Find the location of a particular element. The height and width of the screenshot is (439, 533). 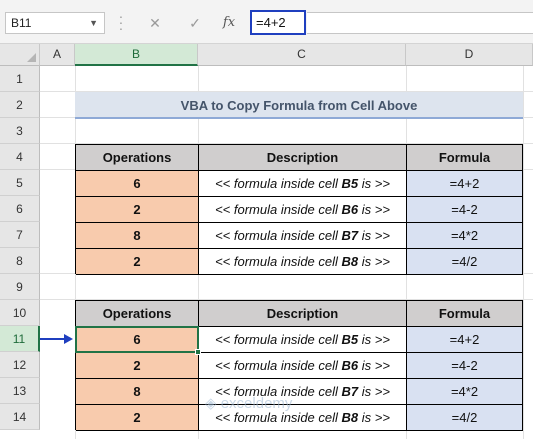

table1-description-cell: << formula inside cell B5 is >> is located at coordinates (303, 184).